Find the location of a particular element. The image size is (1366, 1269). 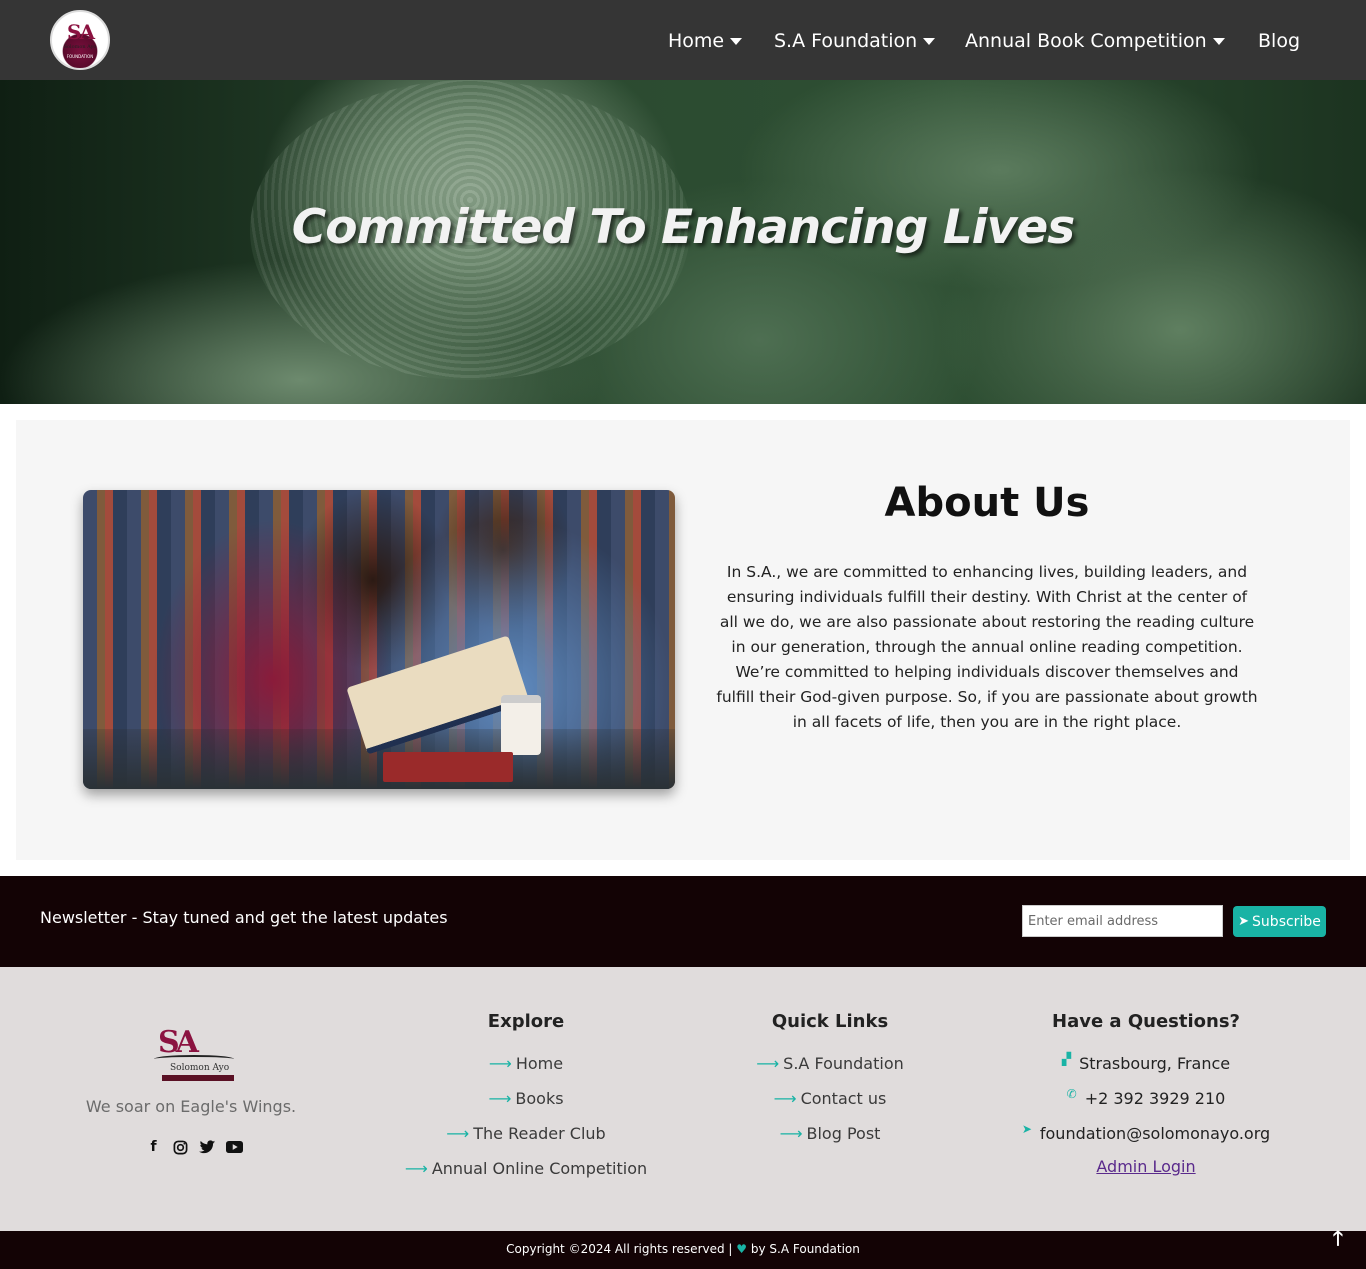

logo-monogram: SA is located at coordinates (81, 32).